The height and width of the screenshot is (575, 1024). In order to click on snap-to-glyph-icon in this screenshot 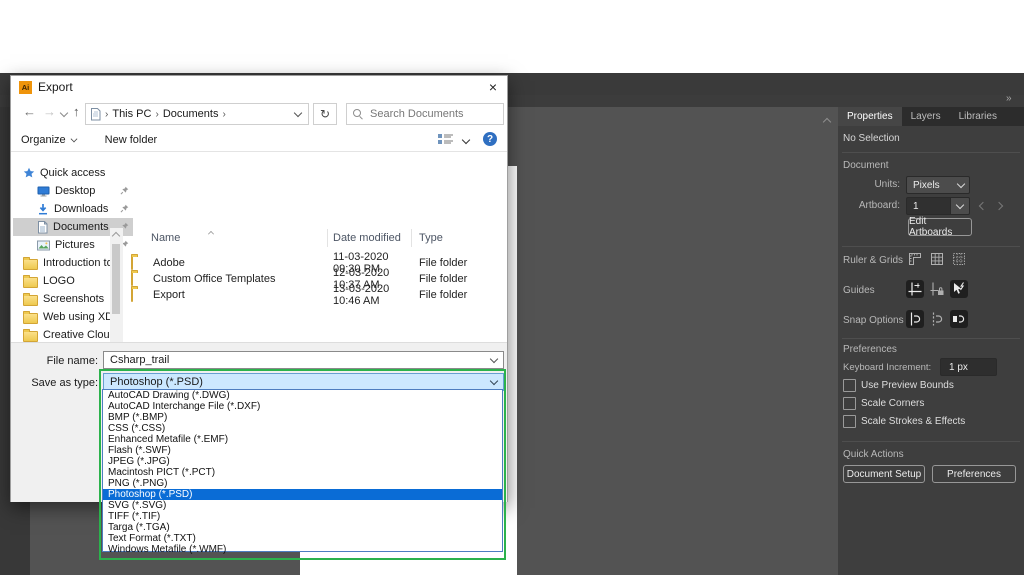, I will do `click(937, 319)`.